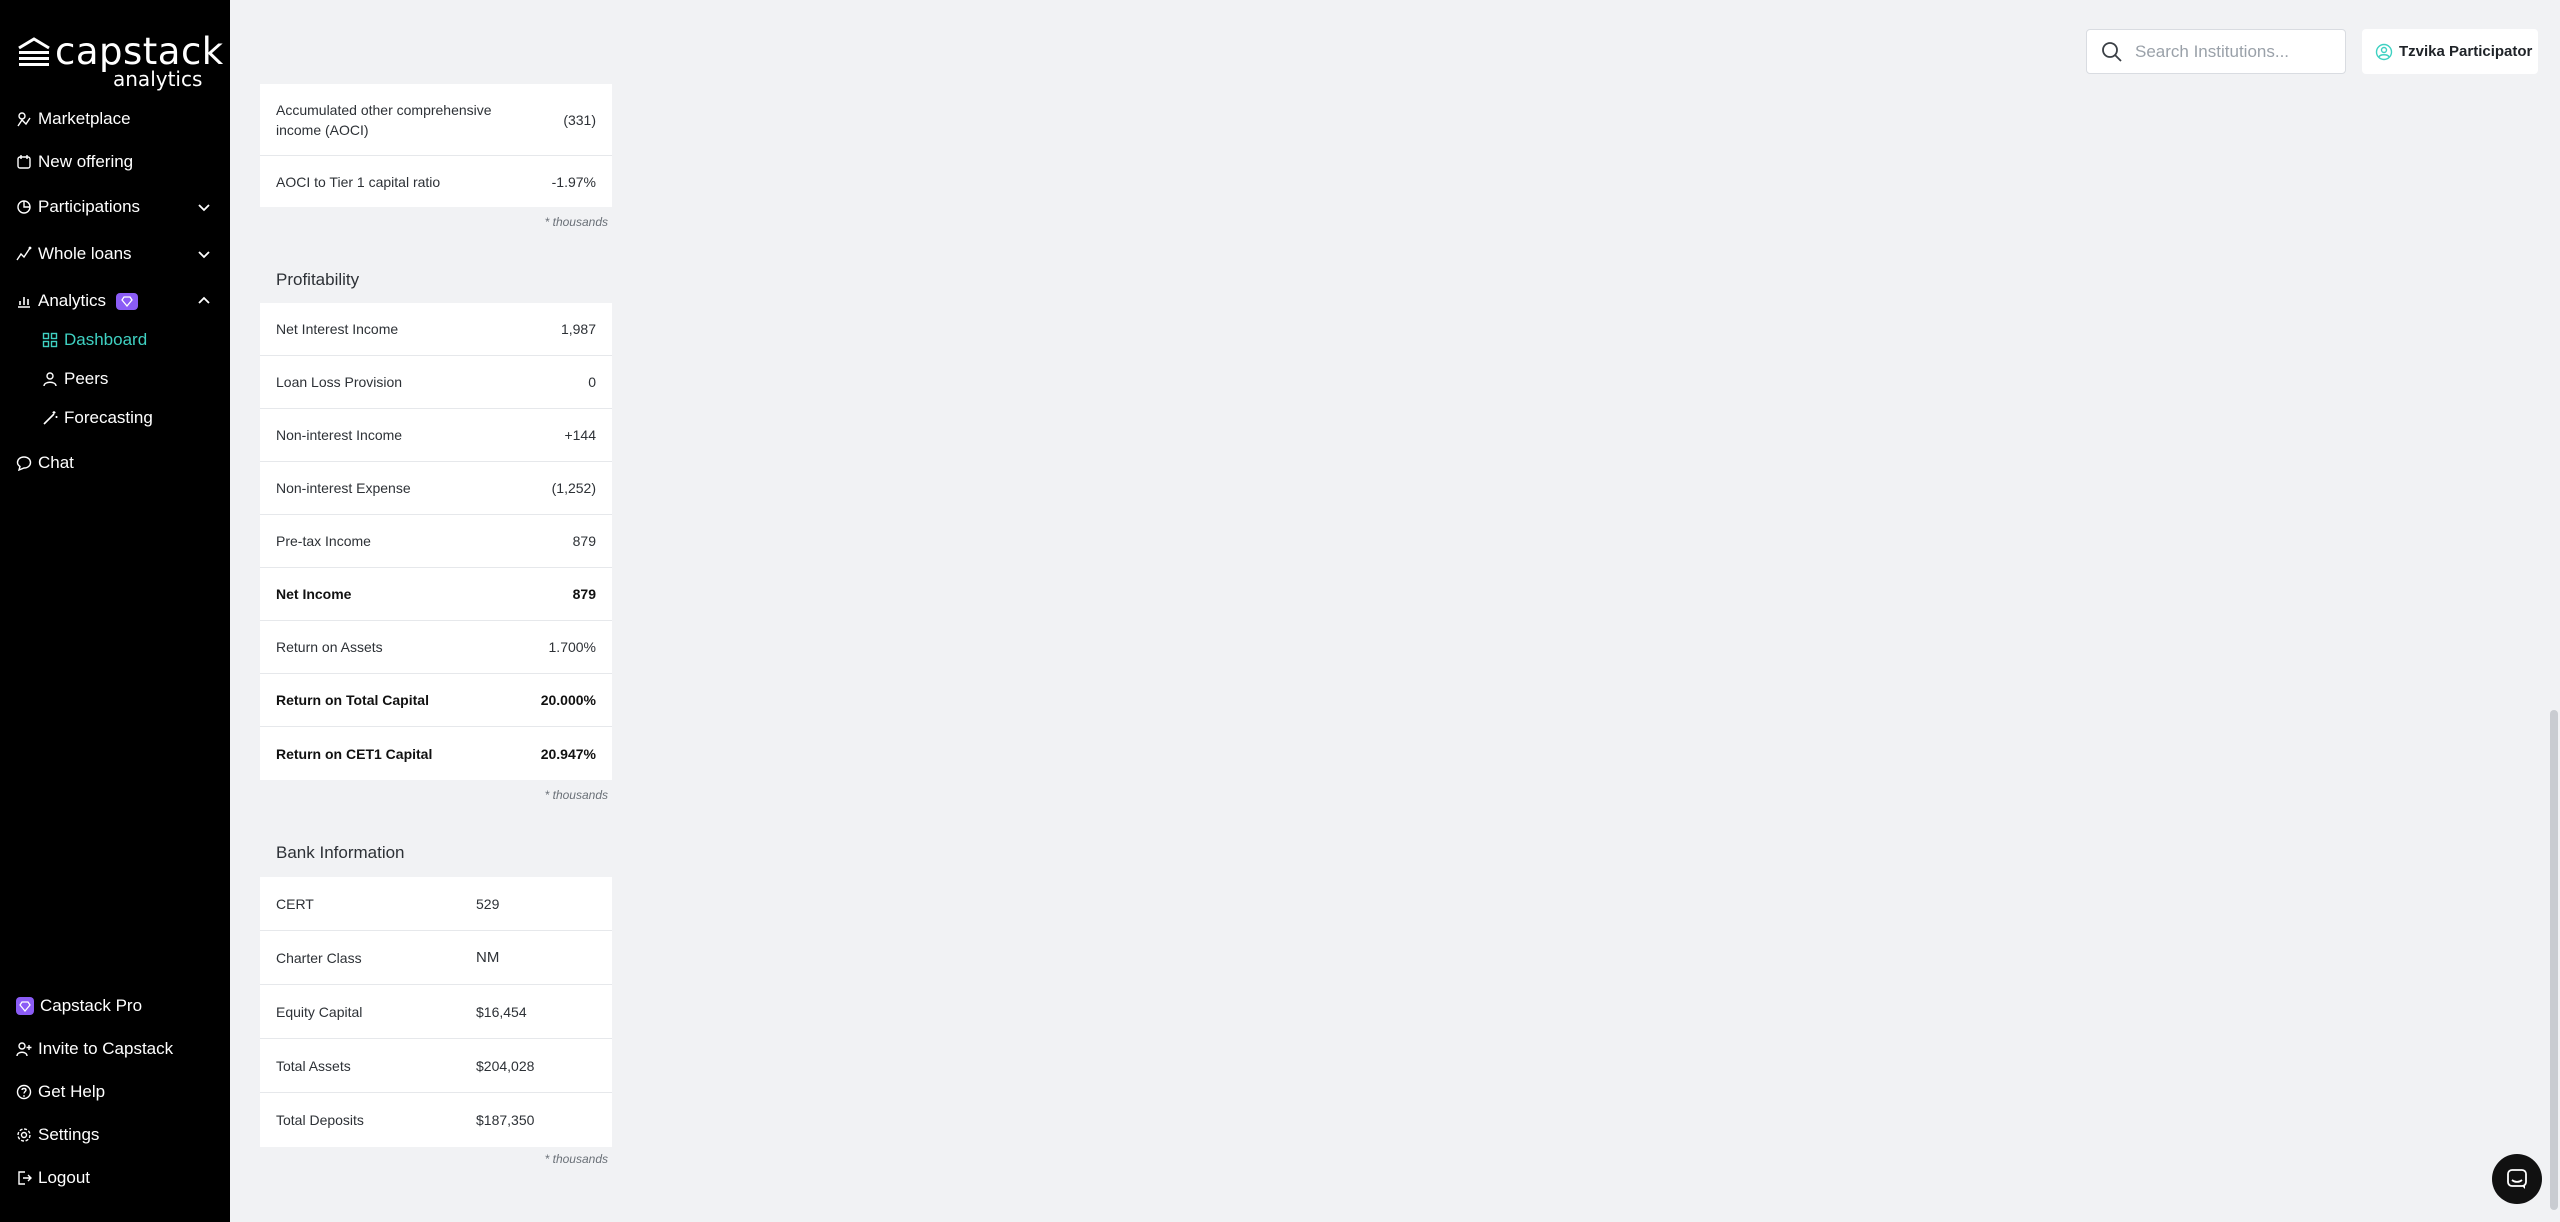  I want to click on row-label: Non-interest Expense, so click(343, 488).